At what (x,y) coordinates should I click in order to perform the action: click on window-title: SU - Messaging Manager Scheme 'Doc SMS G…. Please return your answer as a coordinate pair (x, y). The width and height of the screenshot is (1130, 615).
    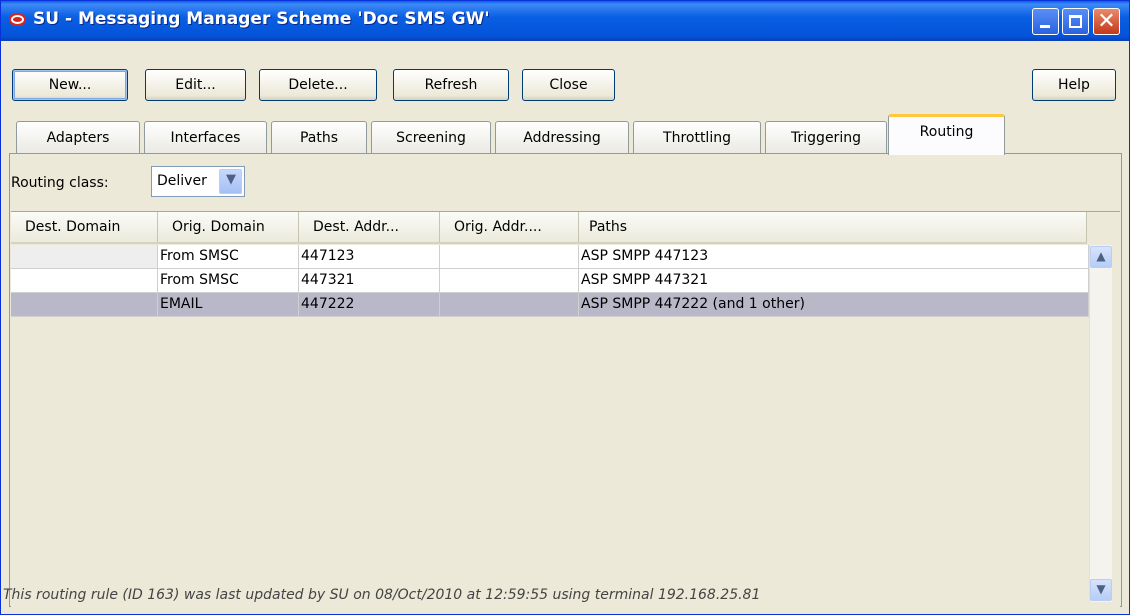
    Looking at the image, I should click on (261, 19).